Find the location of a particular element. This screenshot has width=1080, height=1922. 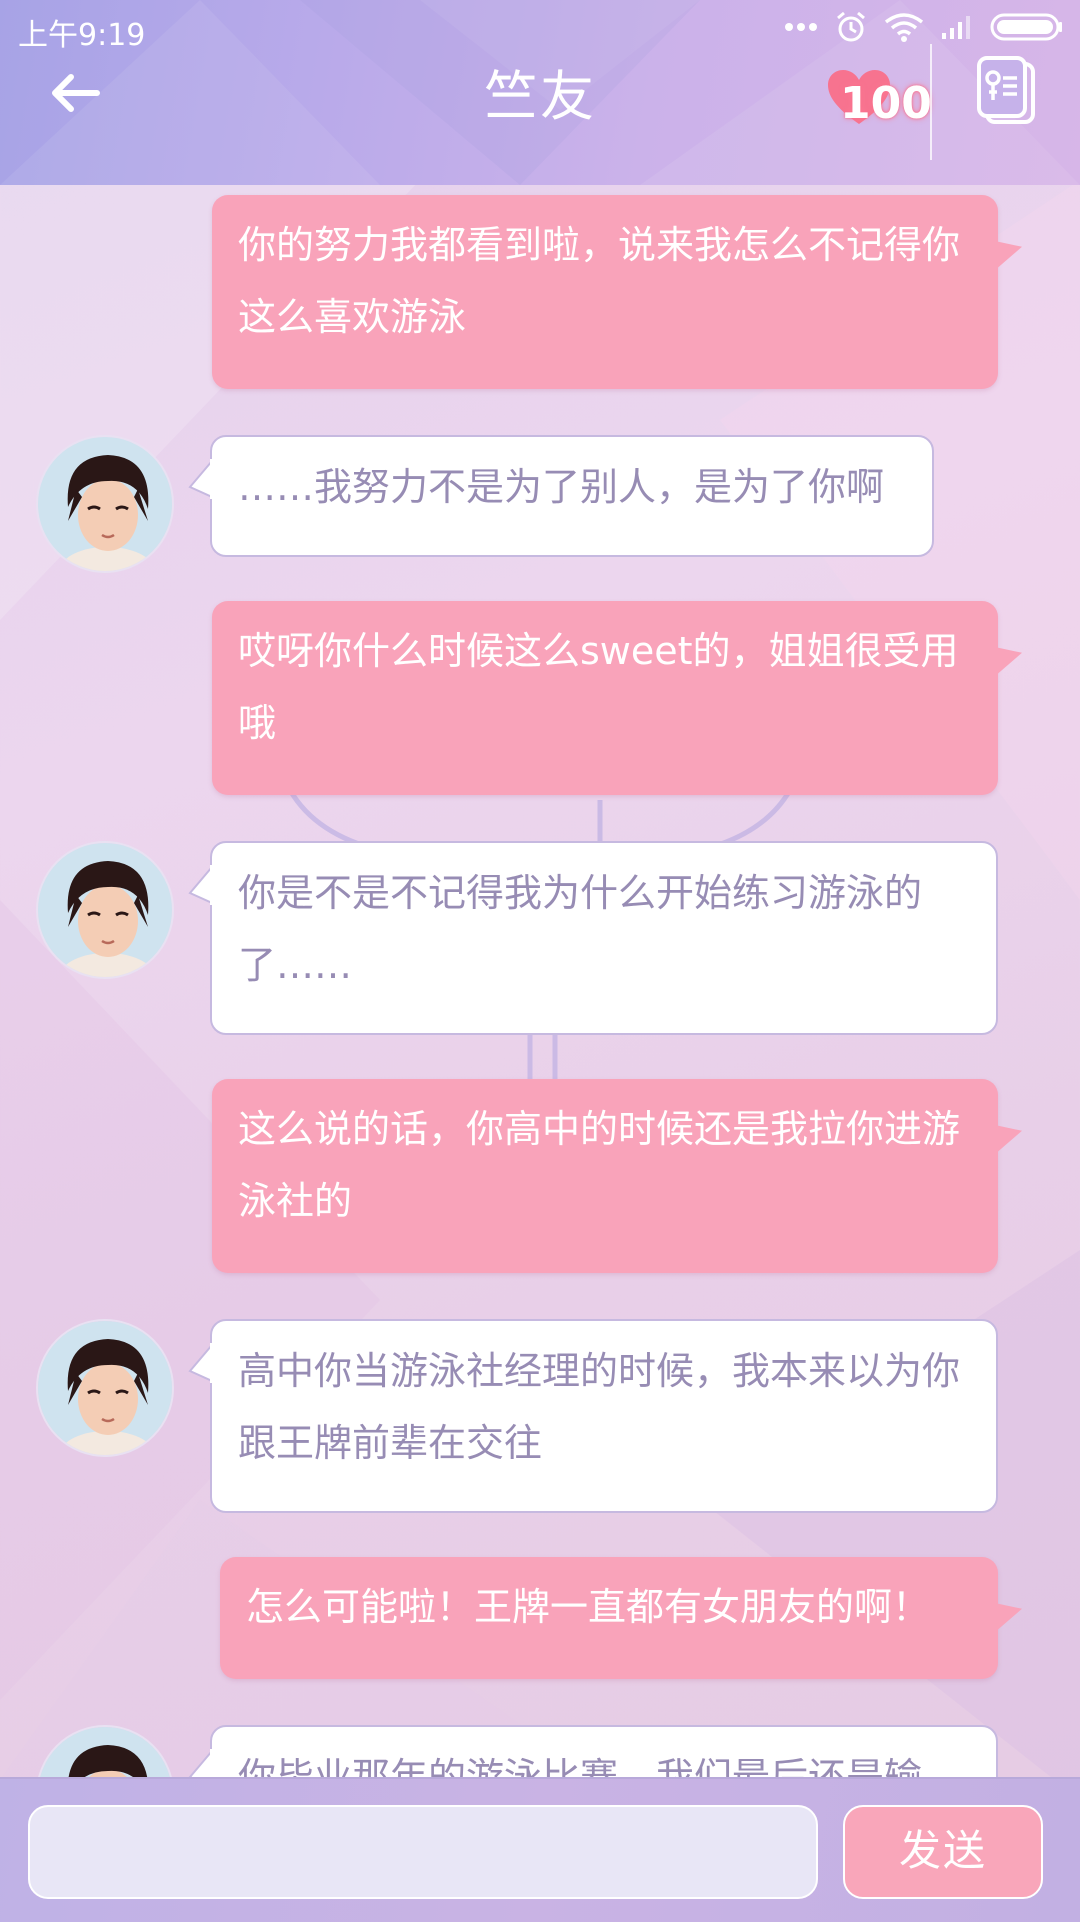

affection-badge: 100 is located at coordinates (879, 99).